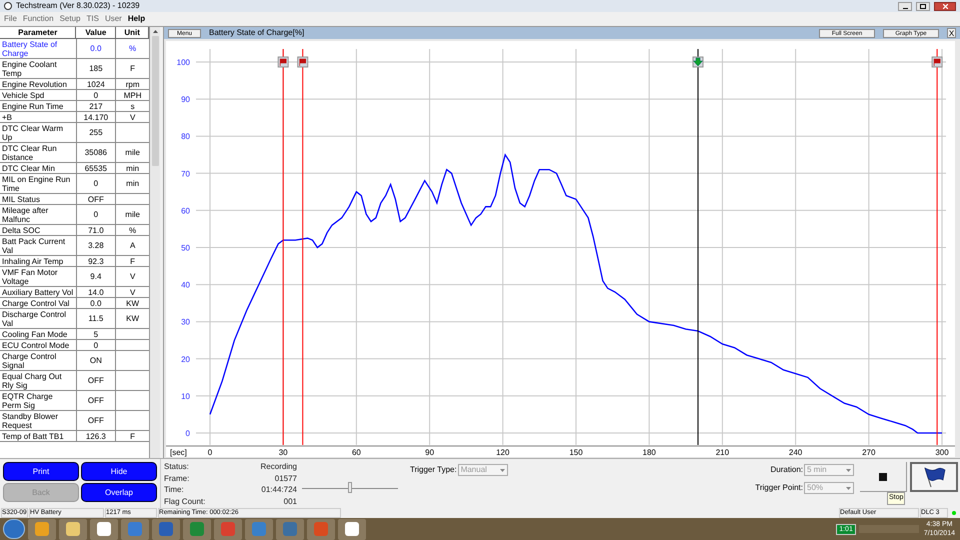 This screenshot has width=960, height=540. Describe the element at coordinates (285, 479) in the screenshot. I see `info-value: 01577` at that location.